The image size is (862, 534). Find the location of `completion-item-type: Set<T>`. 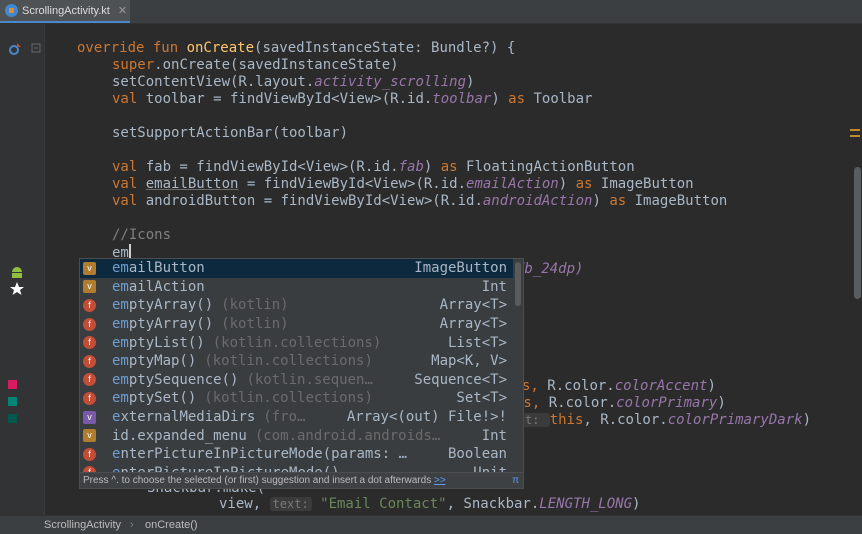

completion-item-type: Set<T> is located at coordinates (481, 398).